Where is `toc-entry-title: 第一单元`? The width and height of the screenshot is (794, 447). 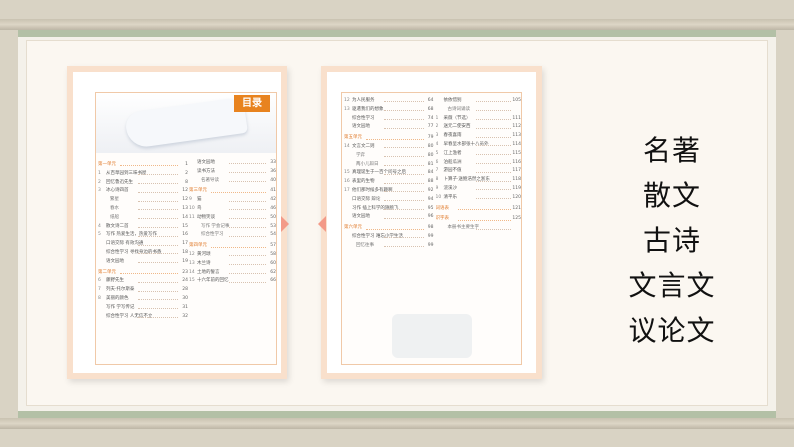
toc-entry-title: 第一单元 is located at coordinates (107, 164).